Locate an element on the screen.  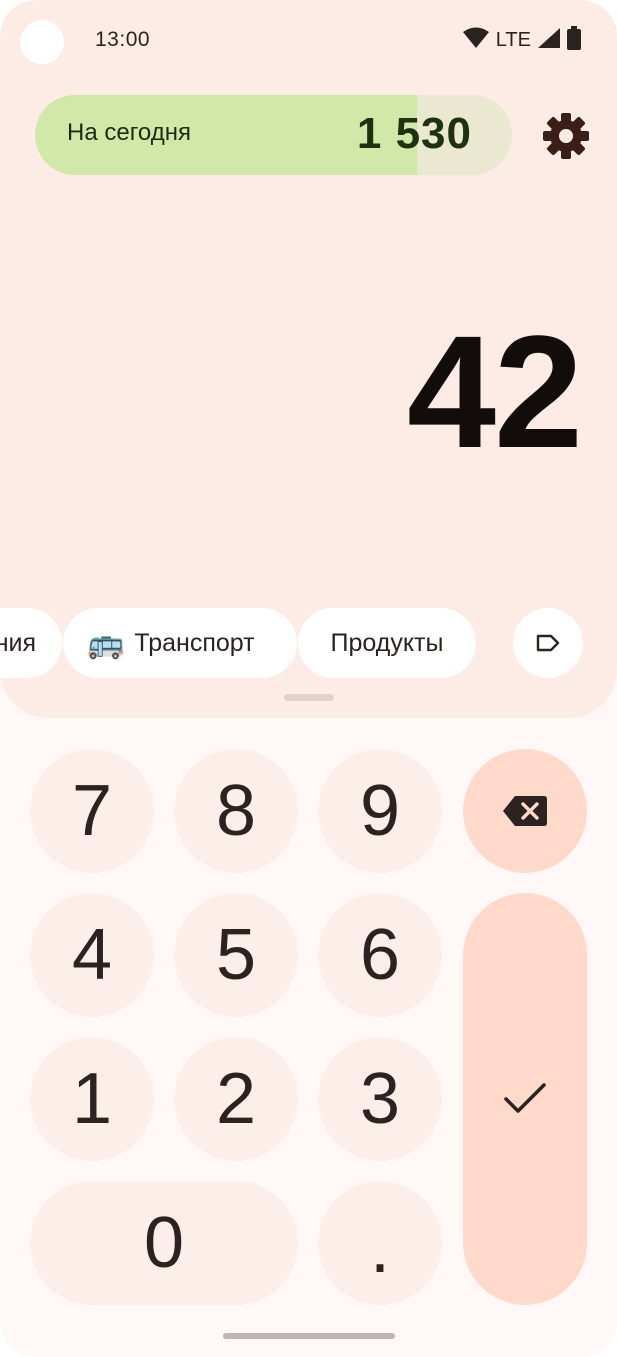
gear-icon is located at coordinates (566, 136).